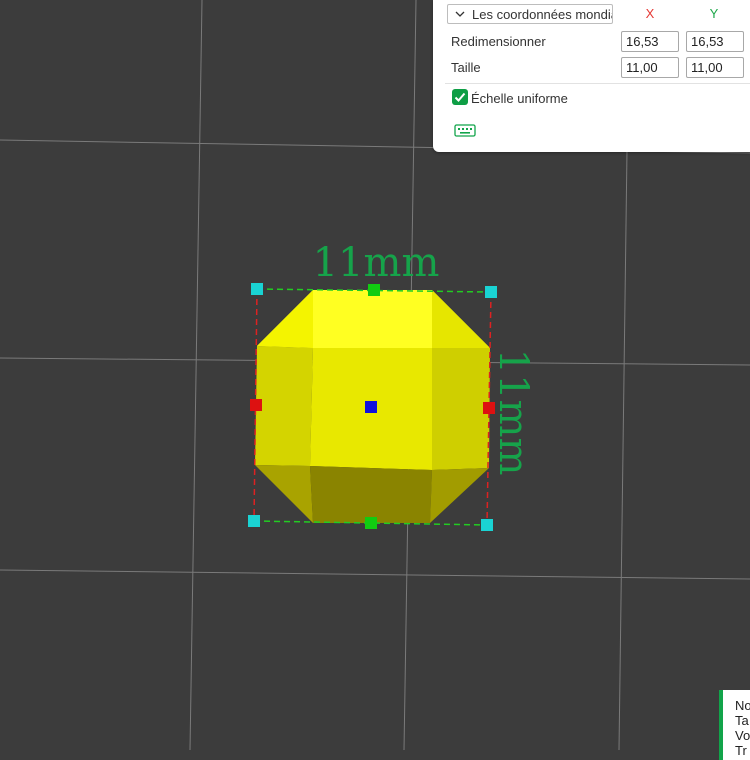 The height and width of the screenshot is (760, 750). Describe the element at coordinates (498, 41) in the screenshot. I see `rescale-label: Redimensionner` at that location.